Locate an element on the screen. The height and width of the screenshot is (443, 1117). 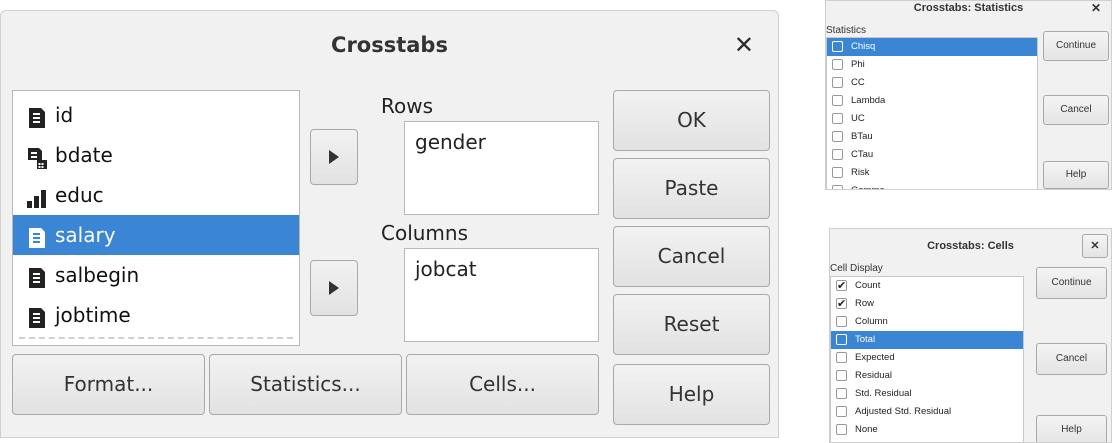
statistics-list: Chisq Phi CC Lambda UC BTau CTau Risk Gamma is located at coordinates (932, 113).